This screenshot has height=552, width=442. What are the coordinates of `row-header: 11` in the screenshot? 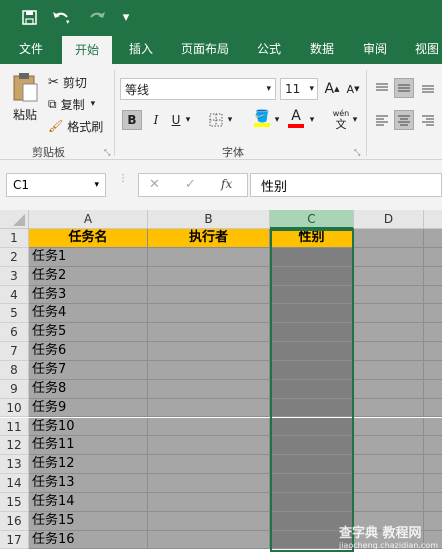 It's located at (14, 427).